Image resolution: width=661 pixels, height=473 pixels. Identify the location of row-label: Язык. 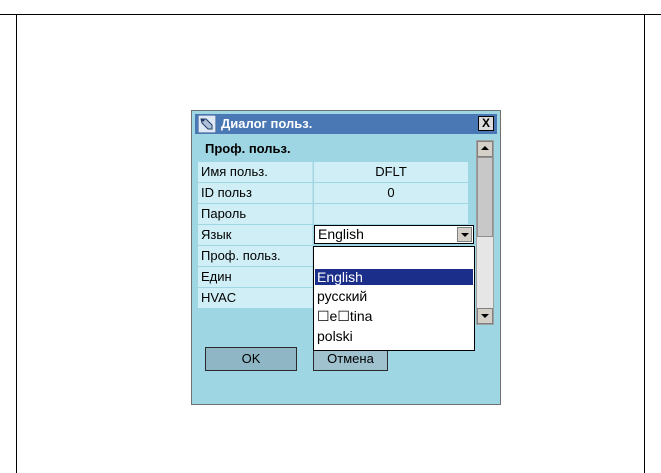
(255, 235).